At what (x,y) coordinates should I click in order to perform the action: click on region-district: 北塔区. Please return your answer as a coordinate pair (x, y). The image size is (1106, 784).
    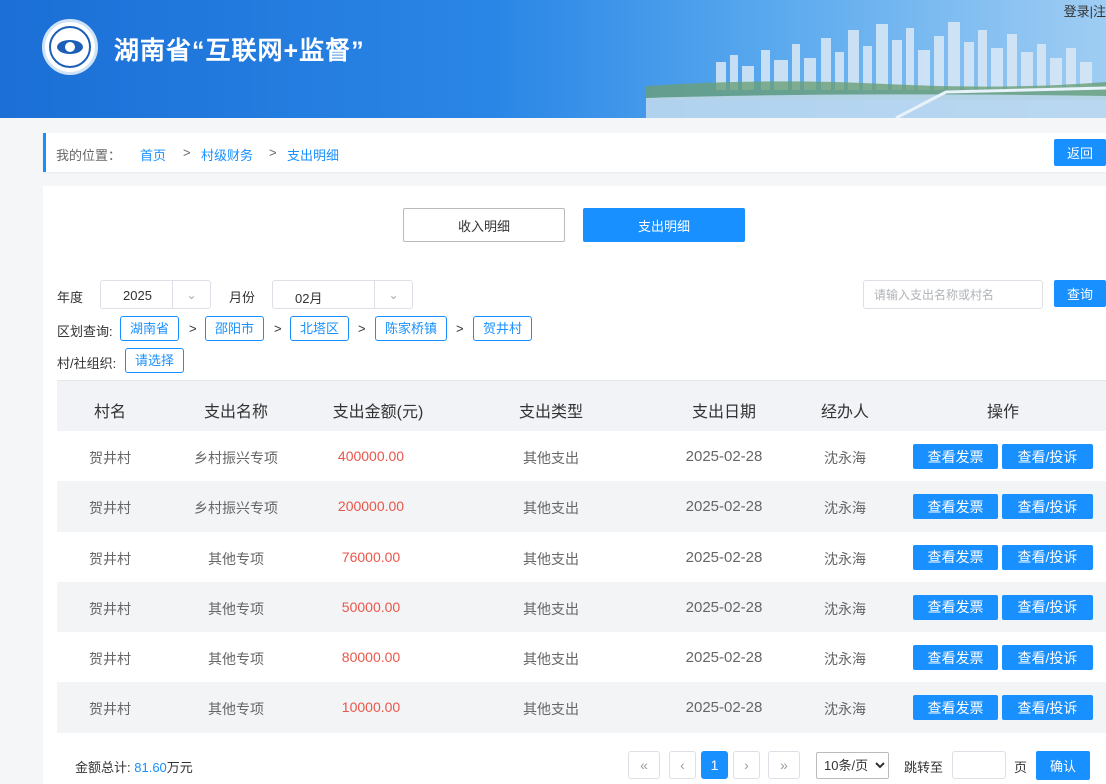
    Looking at the image, I should click on (320, 328).